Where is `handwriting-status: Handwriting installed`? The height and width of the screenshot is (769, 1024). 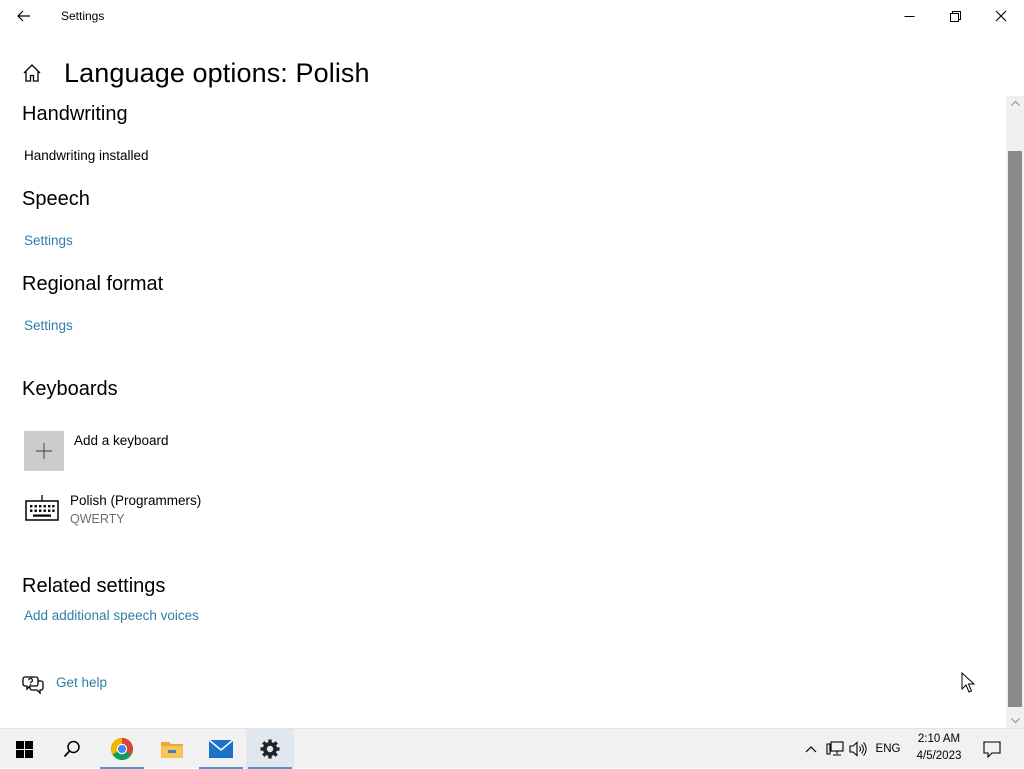 handwriting-status: Handwriting installed is located at coordinates (86, 155).